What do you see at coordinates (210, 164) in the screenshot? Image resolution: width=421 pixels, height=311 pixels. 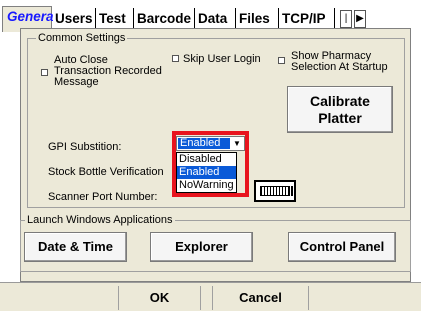 I see `annotation-highlight-box` at bounding box center [210, 164].